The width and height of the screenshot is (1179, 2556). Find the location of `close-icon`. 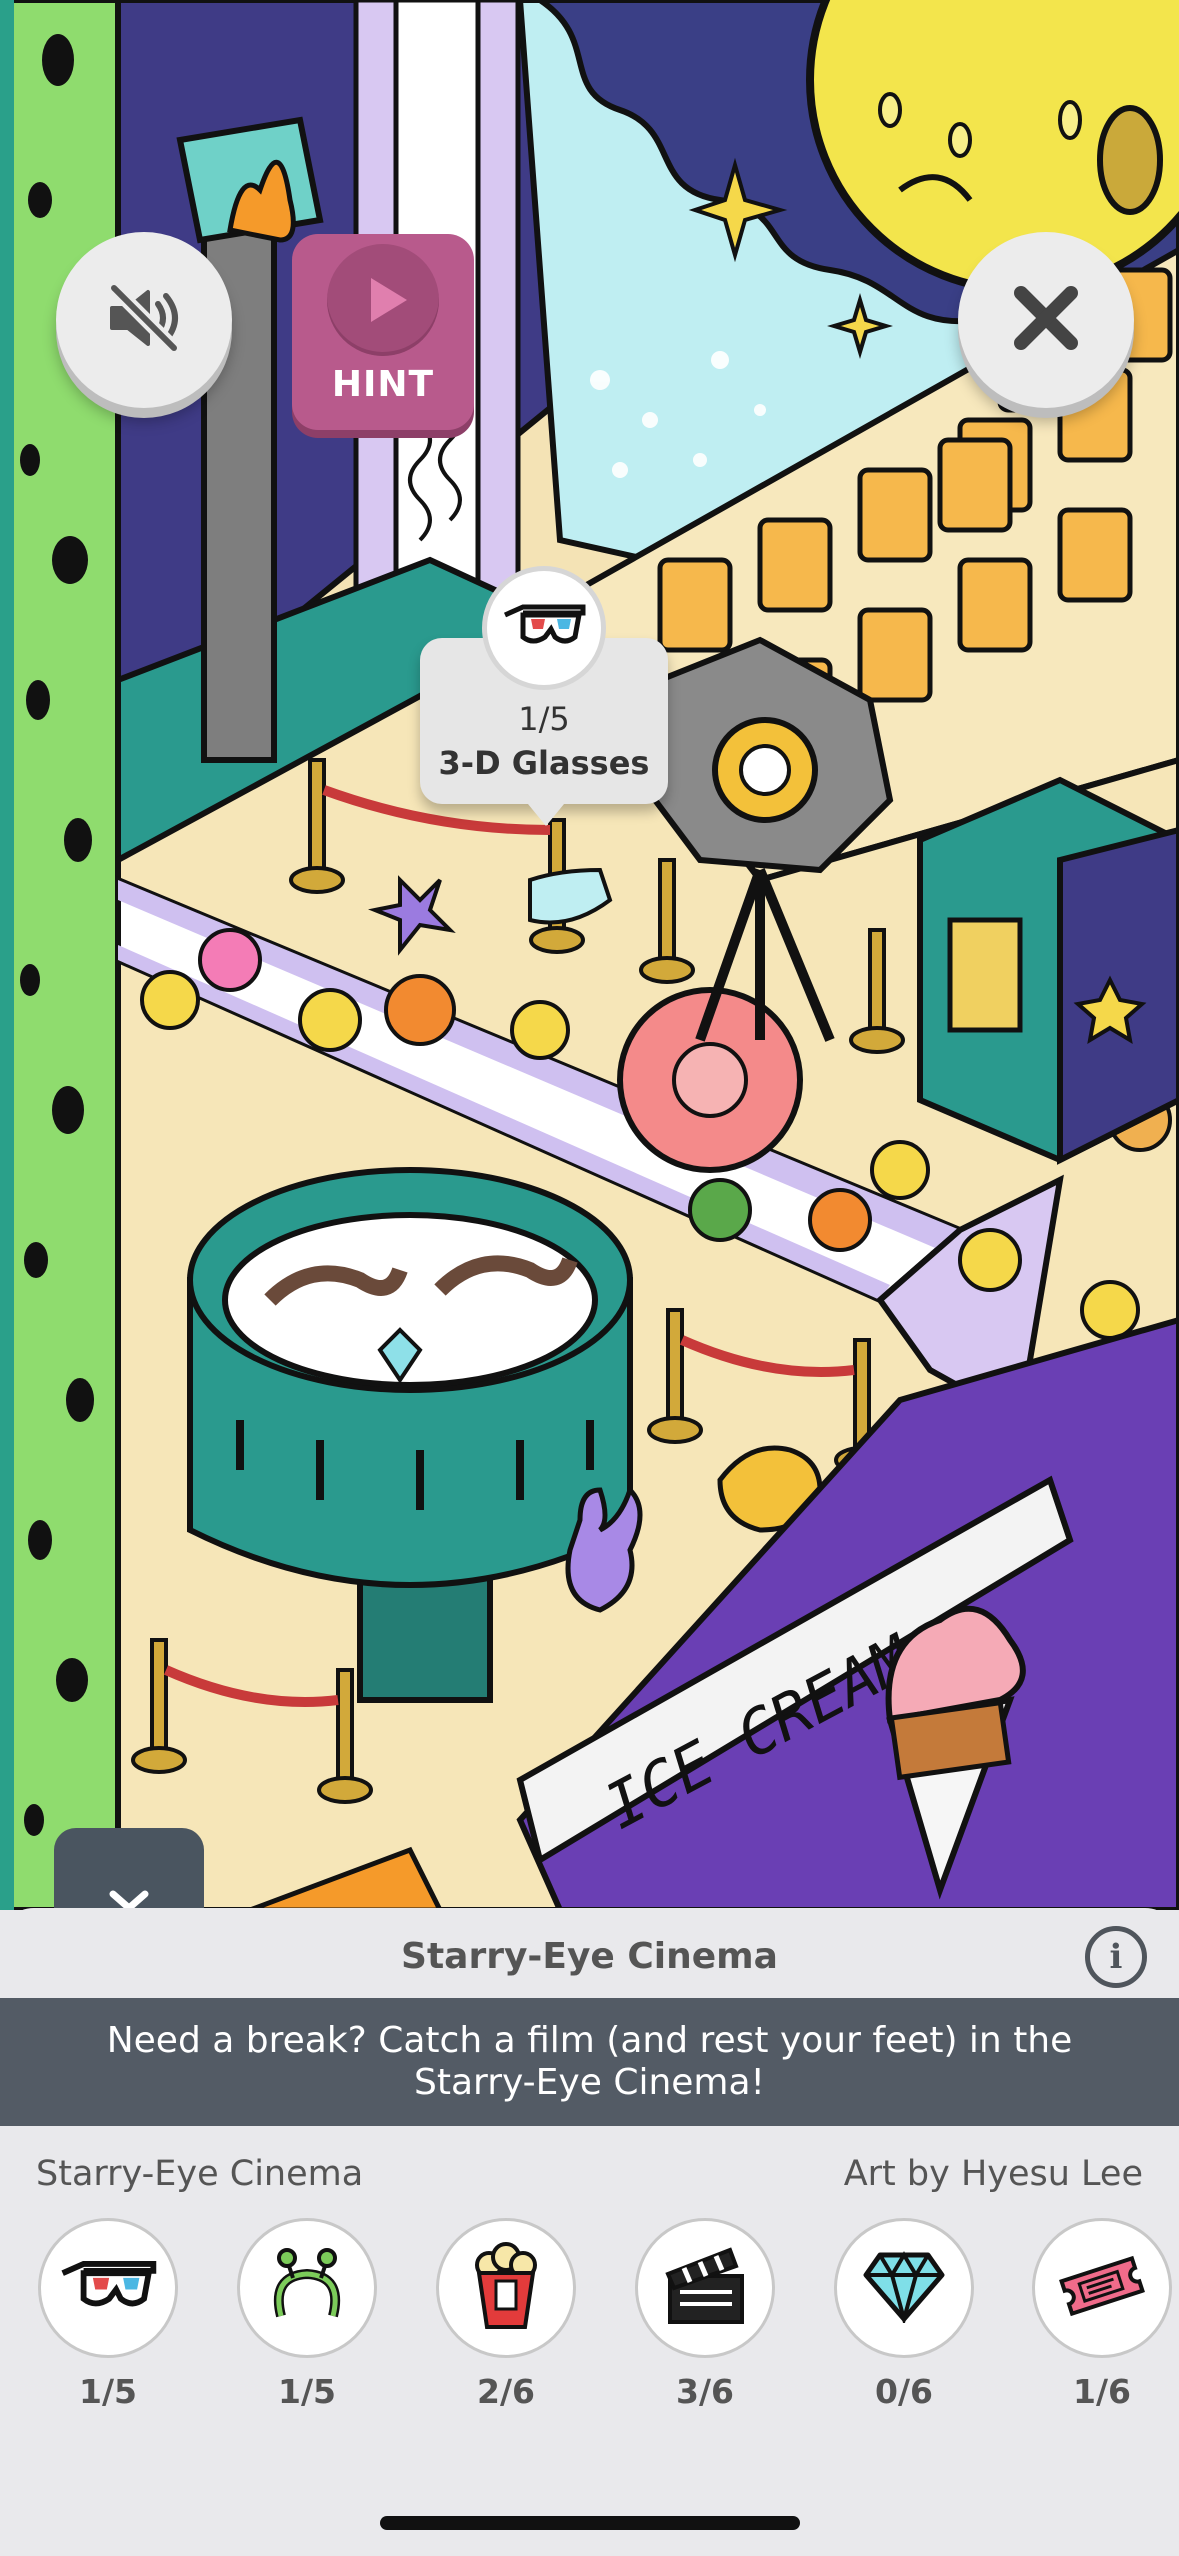

close-icon is located at coordinates (1046, 320).